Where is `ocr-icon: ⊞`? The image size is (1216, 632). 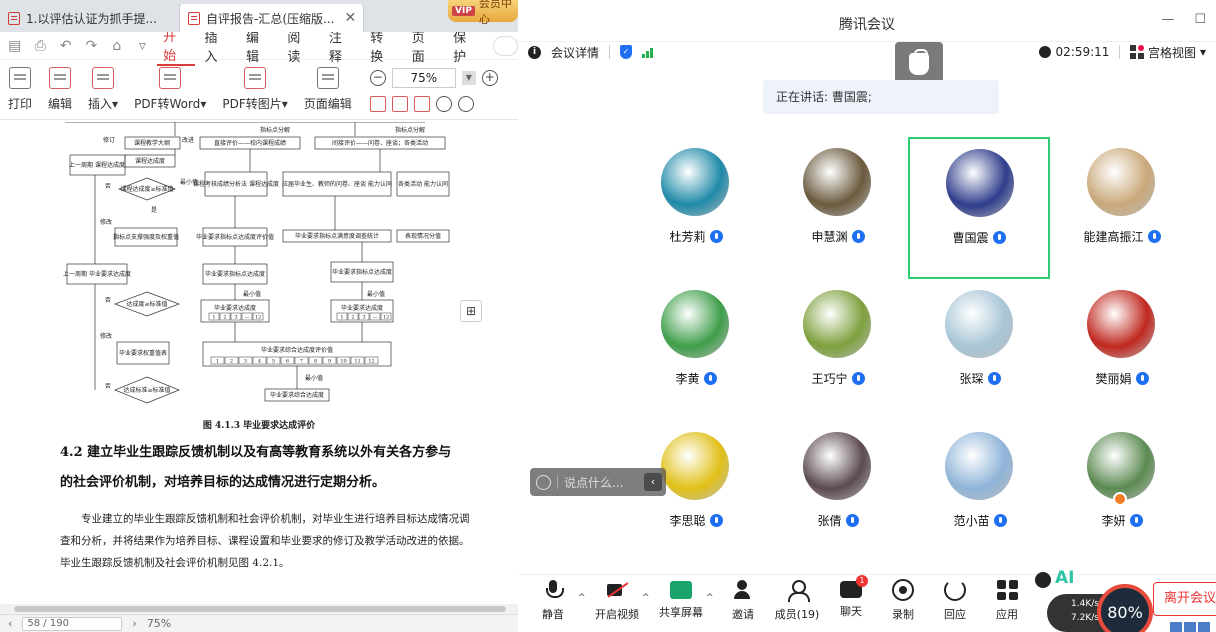 ocr-icon: ⊞ is located at coordinates (471, 311).